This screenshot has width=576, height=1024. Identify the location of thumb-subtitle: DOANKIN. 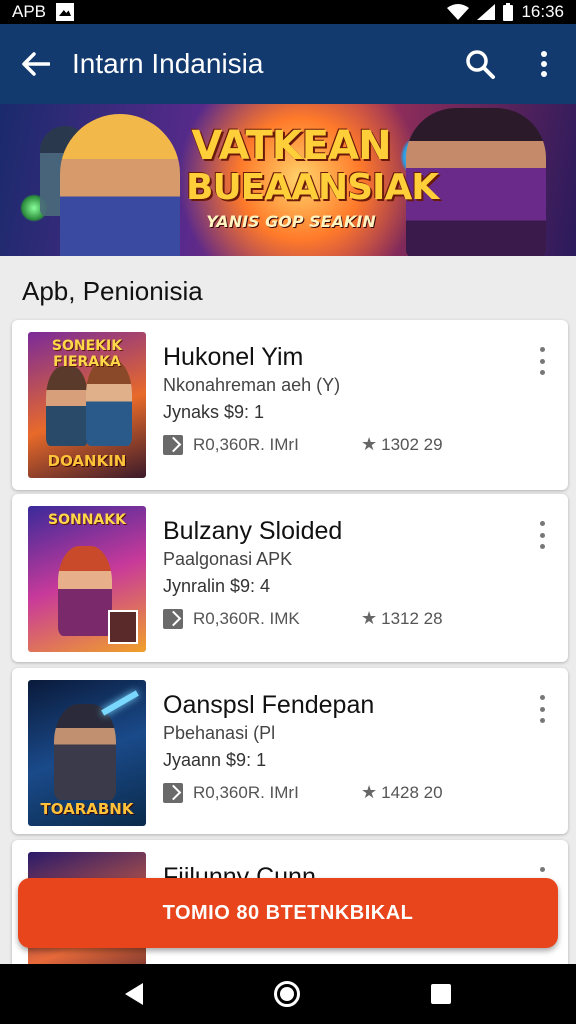
(87, 461).